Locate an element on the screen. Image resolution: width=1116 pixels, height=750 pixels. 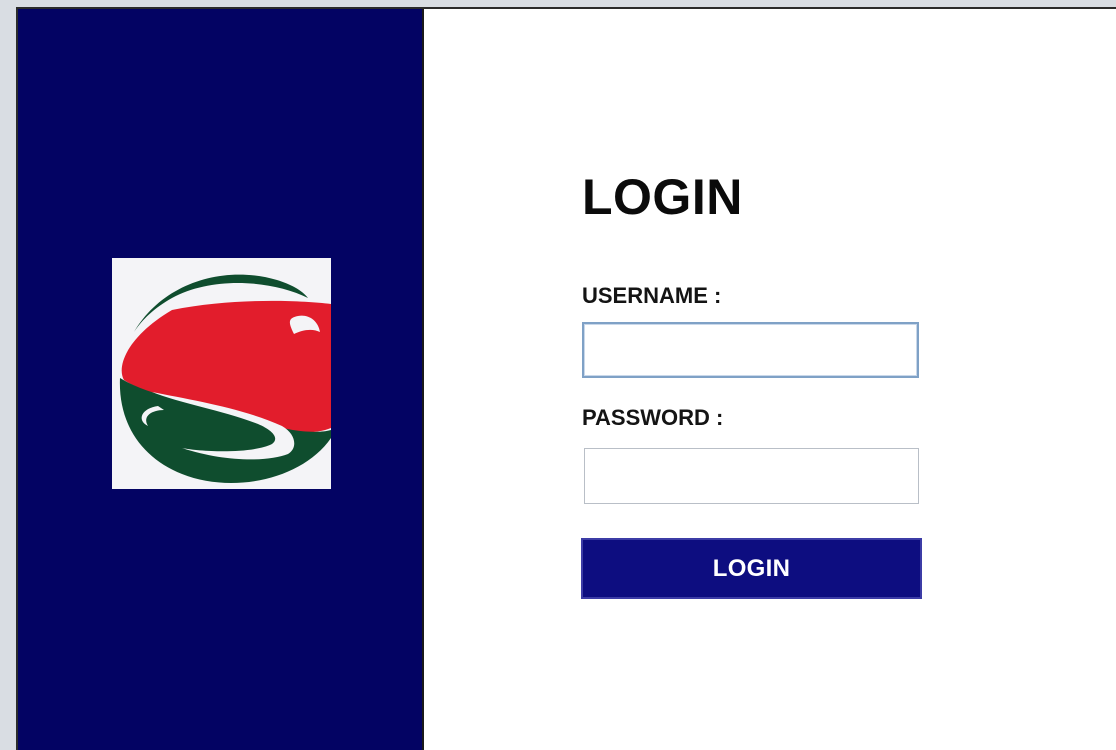
username-label: USERNAME : is located at coordinates (652, 295).